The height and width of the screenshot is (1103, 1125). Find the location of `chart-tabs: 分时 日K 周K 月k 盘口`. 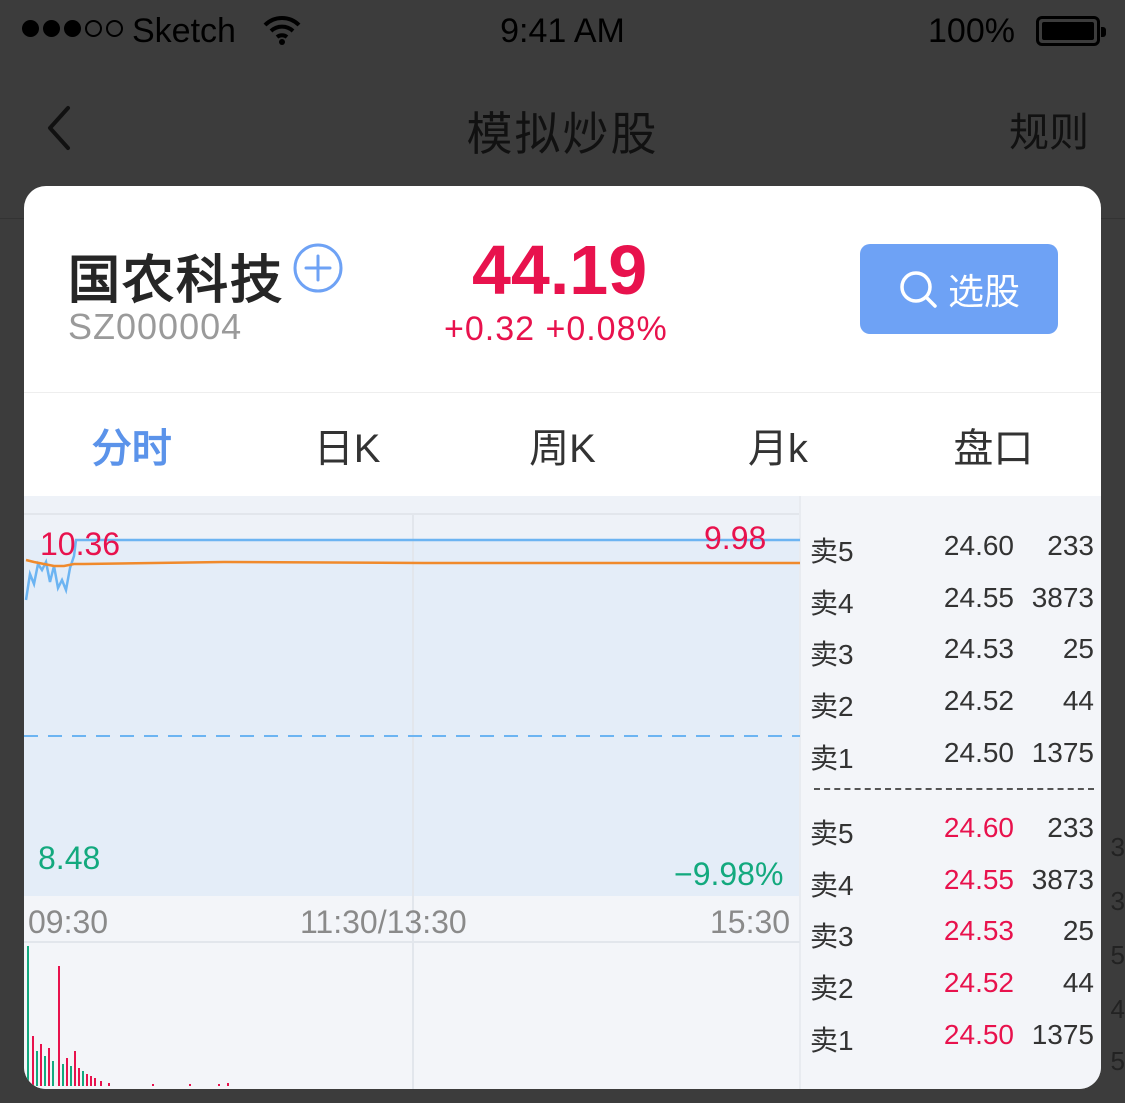

chart-tabs: 分时 日K 周K 月k 盘口 is located at coordinates (562, 445).